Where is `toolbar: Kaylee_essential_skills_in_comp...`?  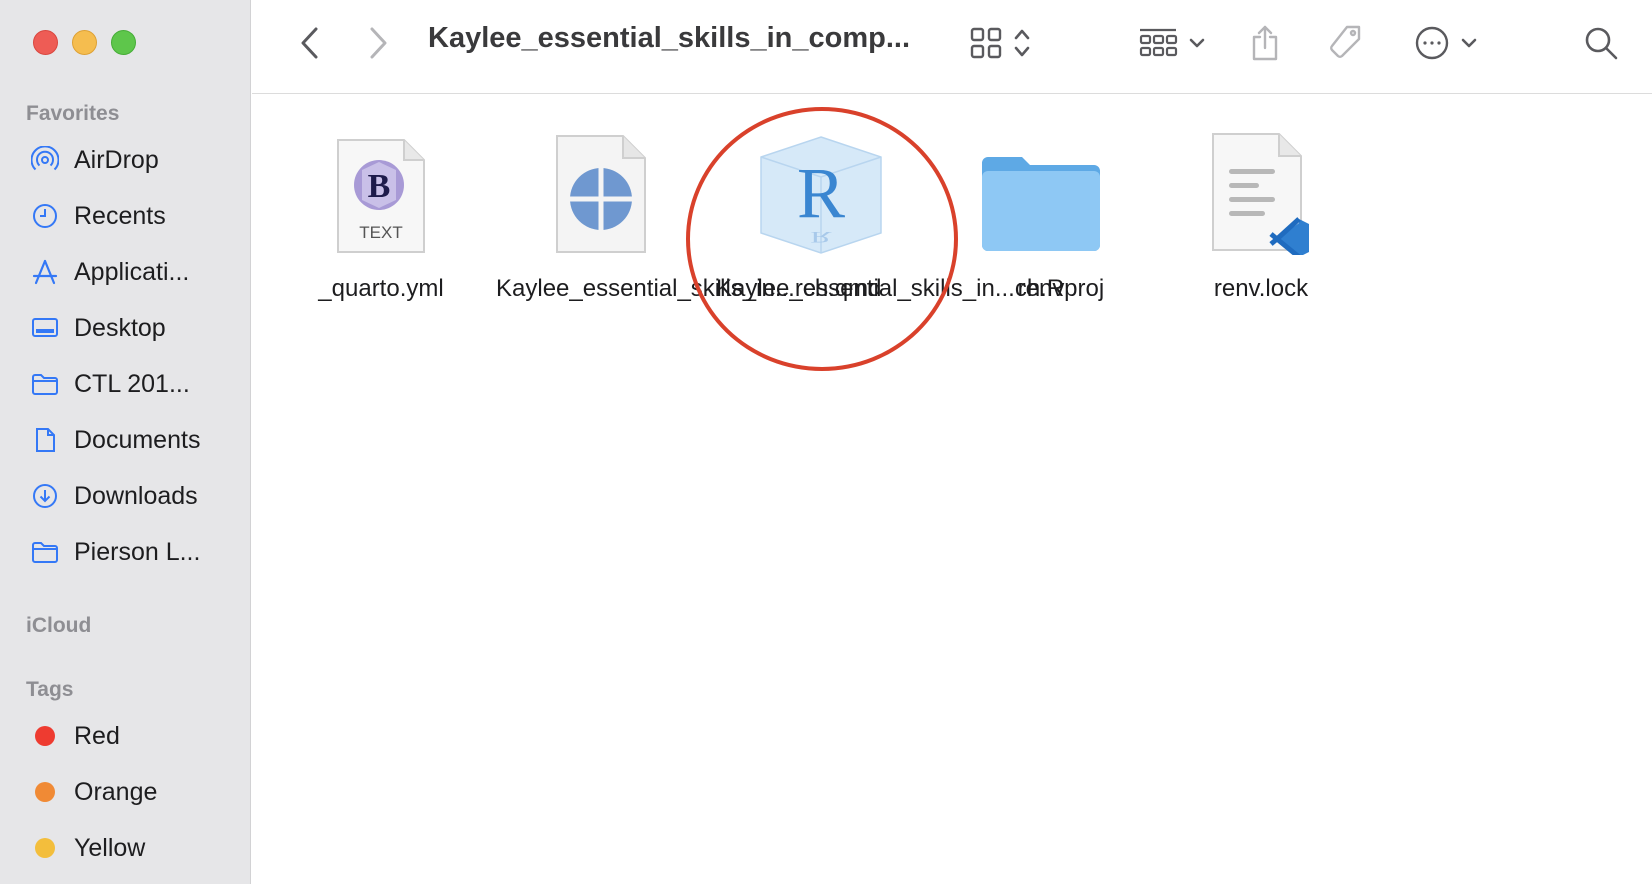
toolbar: Kaylee_essential_skills_in_comp... is located at coordinates (952, 47).